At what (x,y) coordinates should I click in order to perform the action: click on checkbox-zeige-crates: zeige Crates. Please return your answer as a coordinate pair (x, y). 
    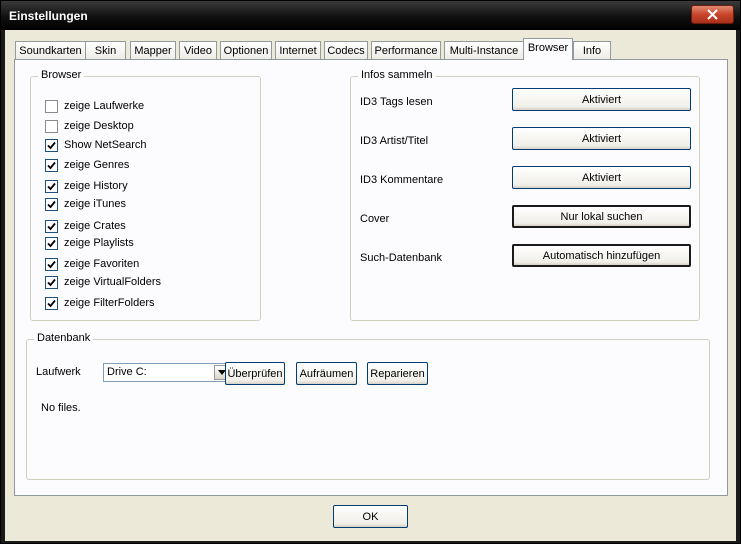
    Looking at the image, I should click on (85, 226).